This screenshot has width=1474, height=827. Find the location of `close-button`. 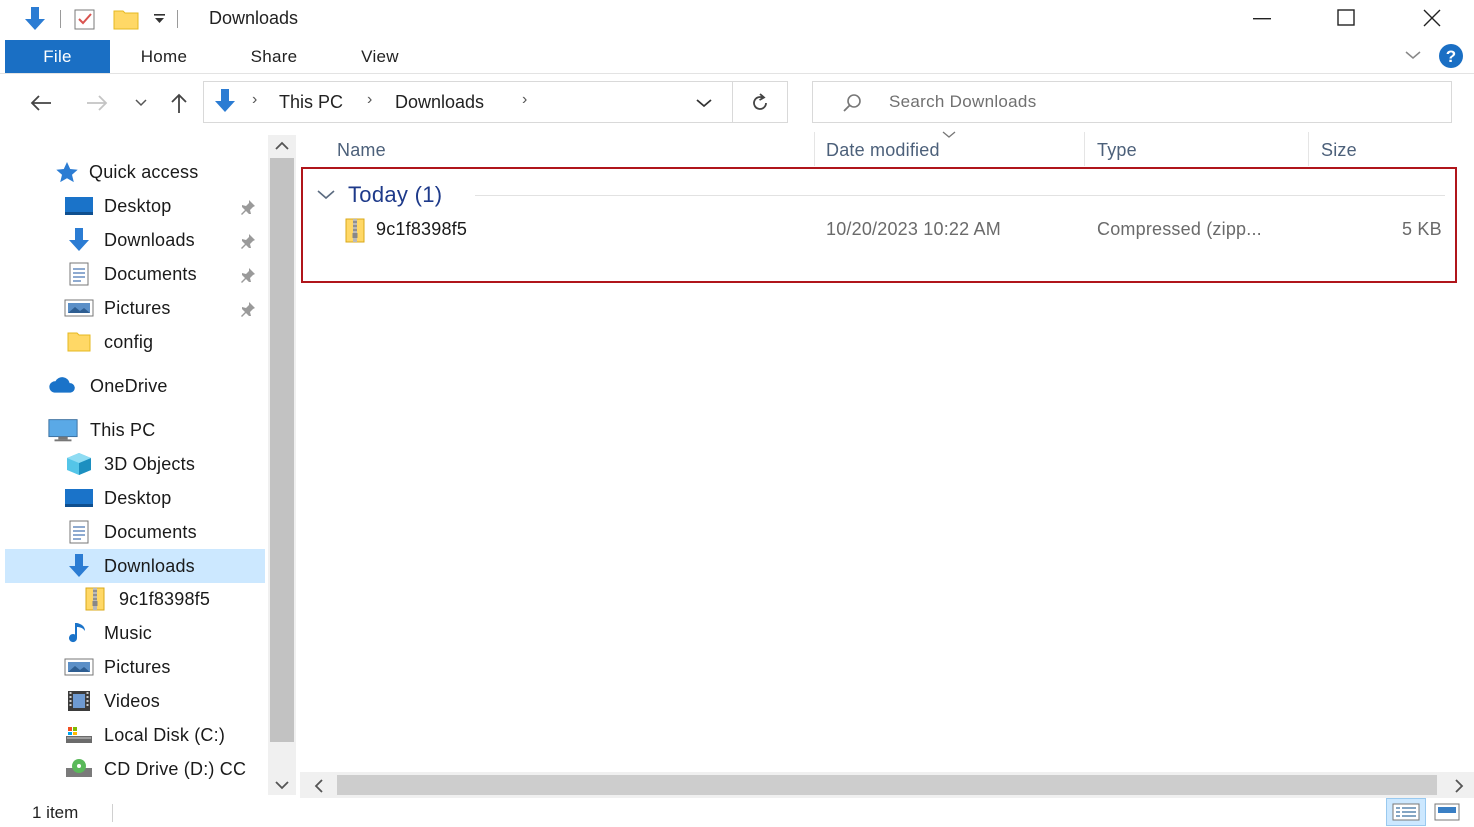

close-button is located at coordinates (1432, 18).